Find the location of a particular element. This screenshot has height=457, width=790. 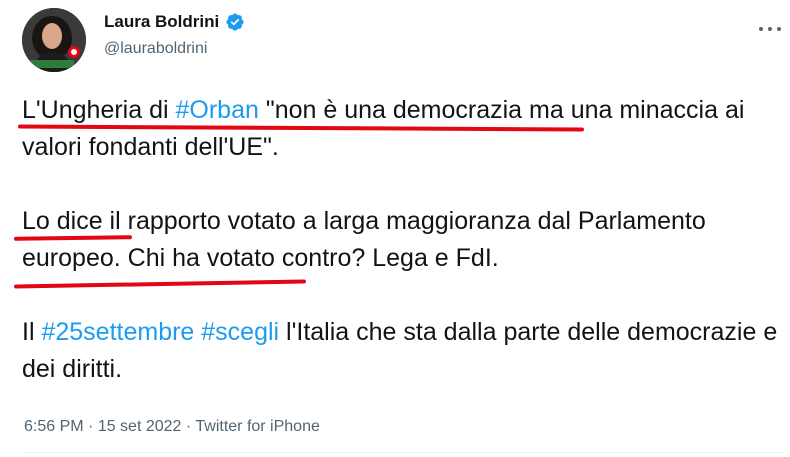

more-options-button is located at coordinates (770, 29).